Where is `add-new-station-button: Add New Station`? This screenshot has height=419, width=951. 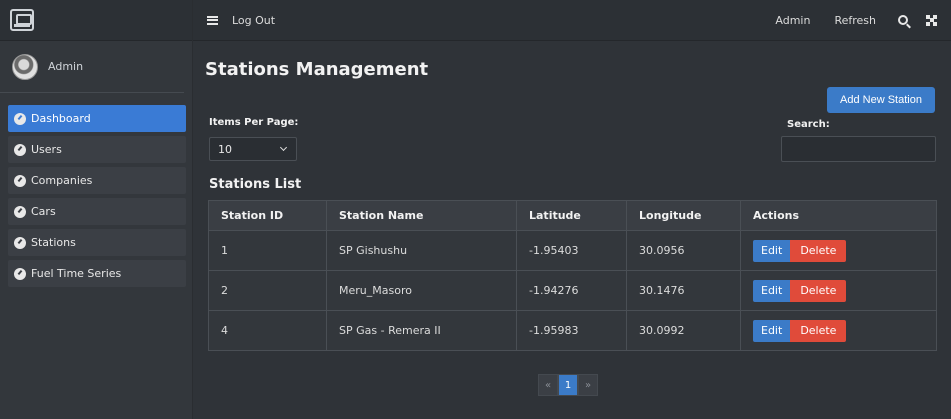
add-new-station-button: Add New Station is located at coordinates (881, 100).